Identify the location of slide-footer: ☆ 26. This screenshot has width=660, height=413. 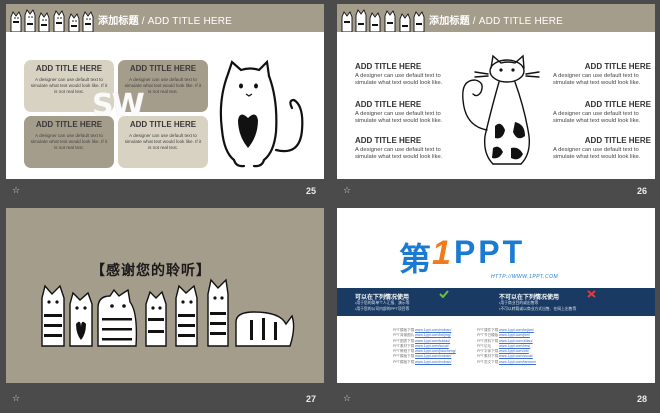
(496, 191).